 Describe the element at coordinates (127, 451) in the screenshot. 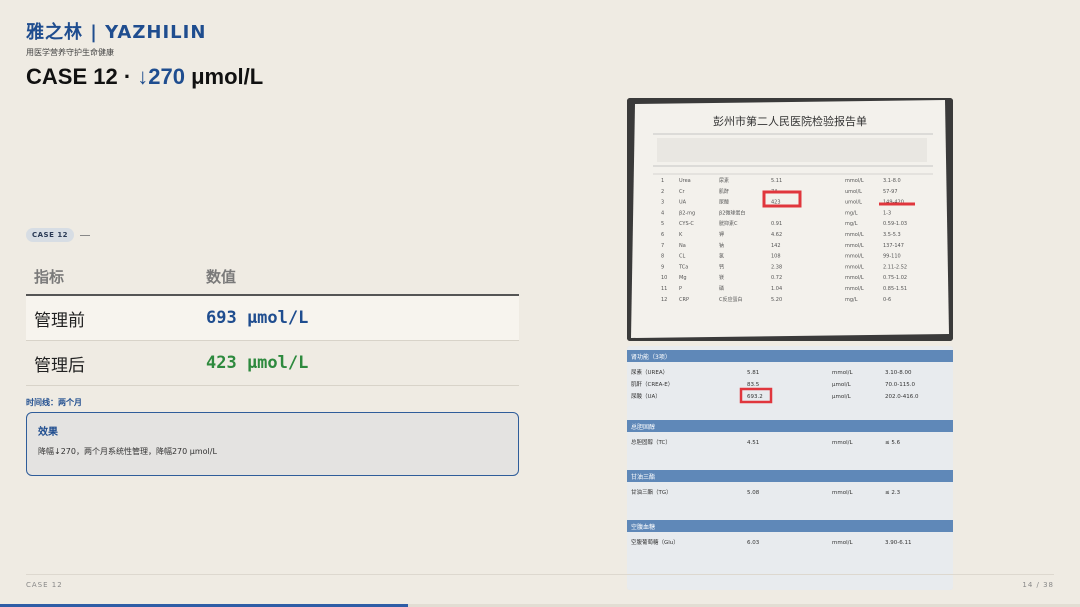

I see `effect-text: 降幅↓270，两个月系统性管理，降幅270 μmol/L` at that location.